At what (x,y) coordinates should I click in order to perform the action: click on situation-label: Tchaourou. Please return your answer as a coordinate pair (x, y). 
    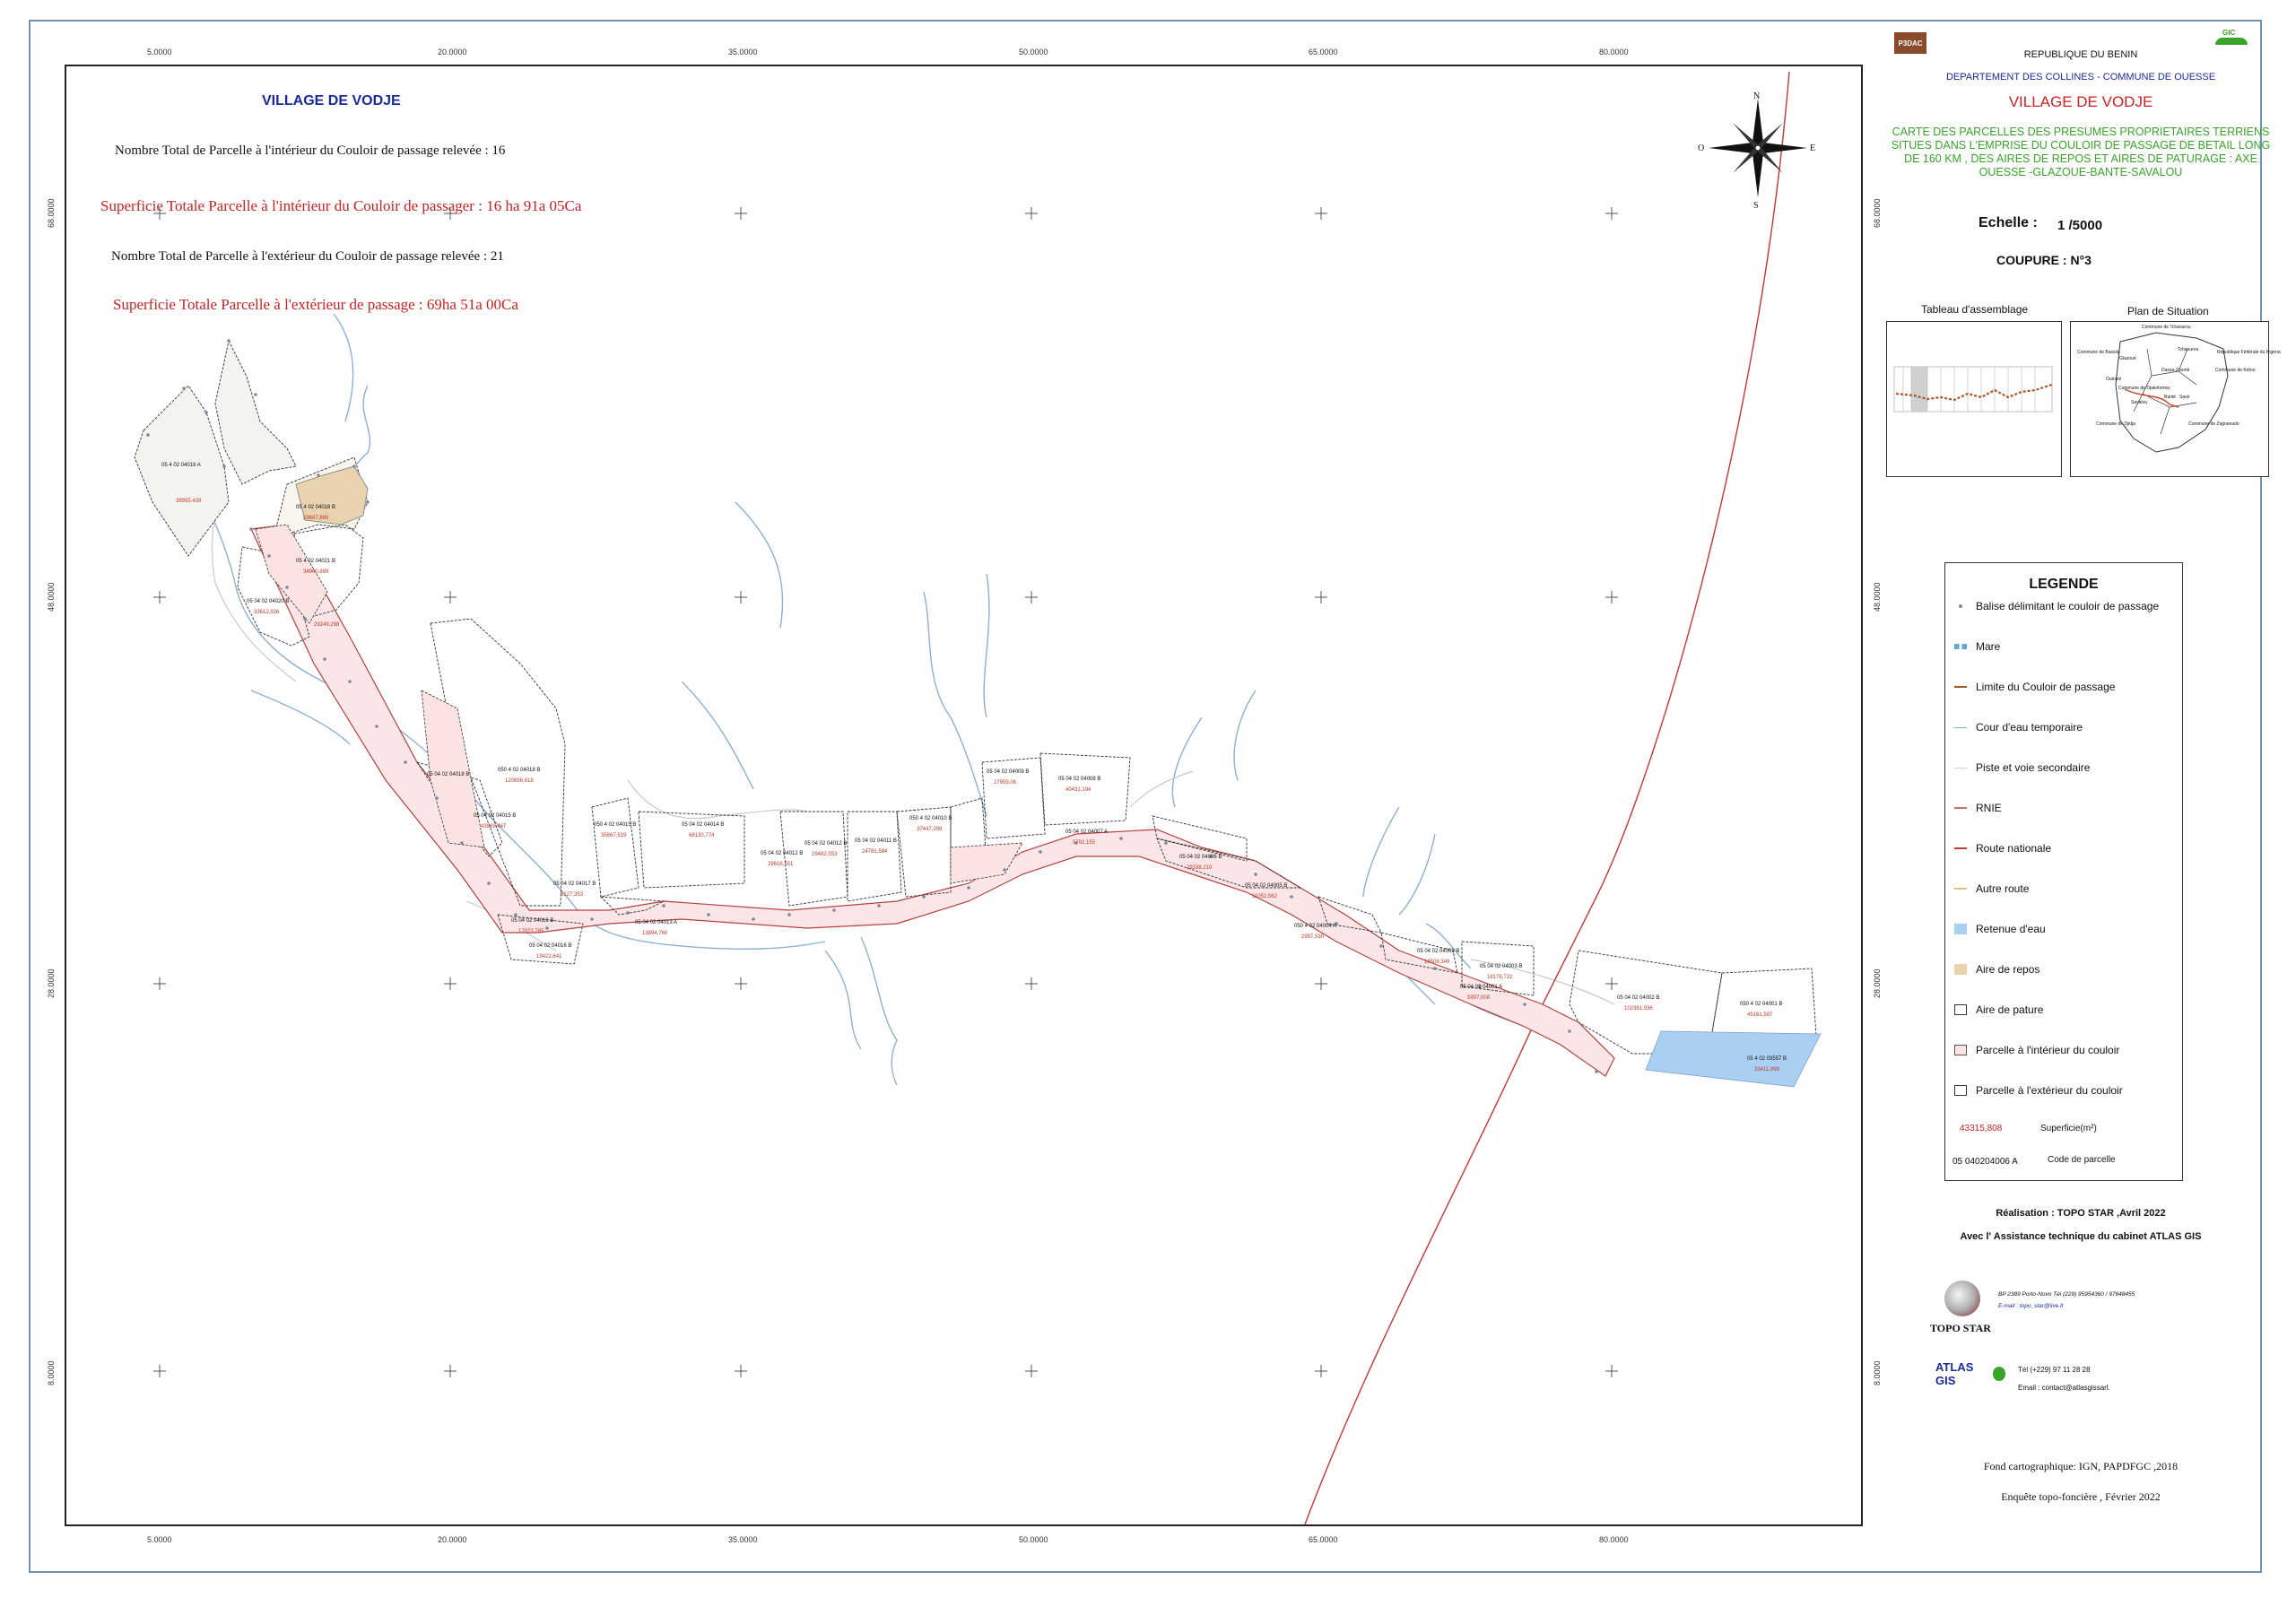
    Looking at the image, I should click on (2188, 349).